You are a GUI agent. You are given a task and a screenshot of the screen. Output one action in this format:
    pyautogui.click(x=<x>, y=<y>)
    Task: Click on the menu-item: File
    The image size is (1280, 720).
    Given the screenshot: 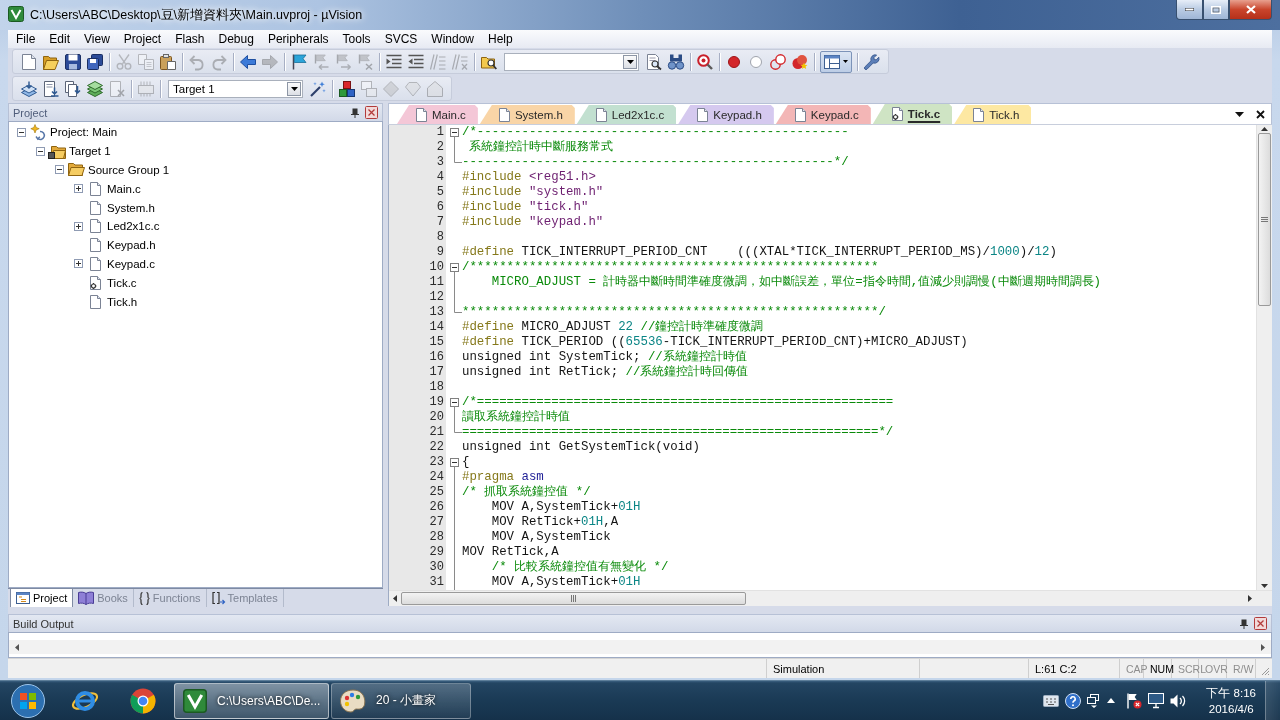 What is the action you would take?
    pyautogui.click(x=26, y=39)
    